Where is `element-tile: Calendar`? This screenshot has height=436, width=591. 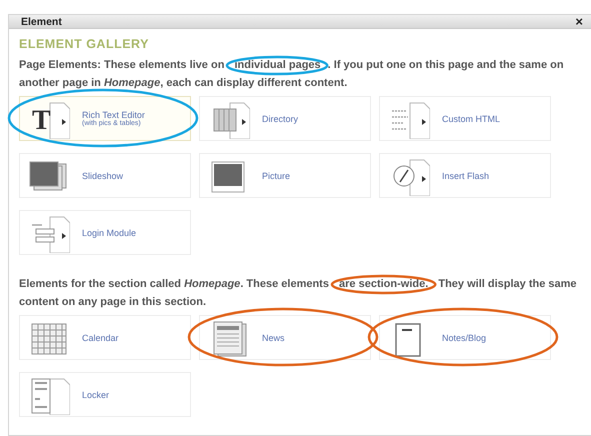 element-tile: Calendar is located at coordinates (105, 337).